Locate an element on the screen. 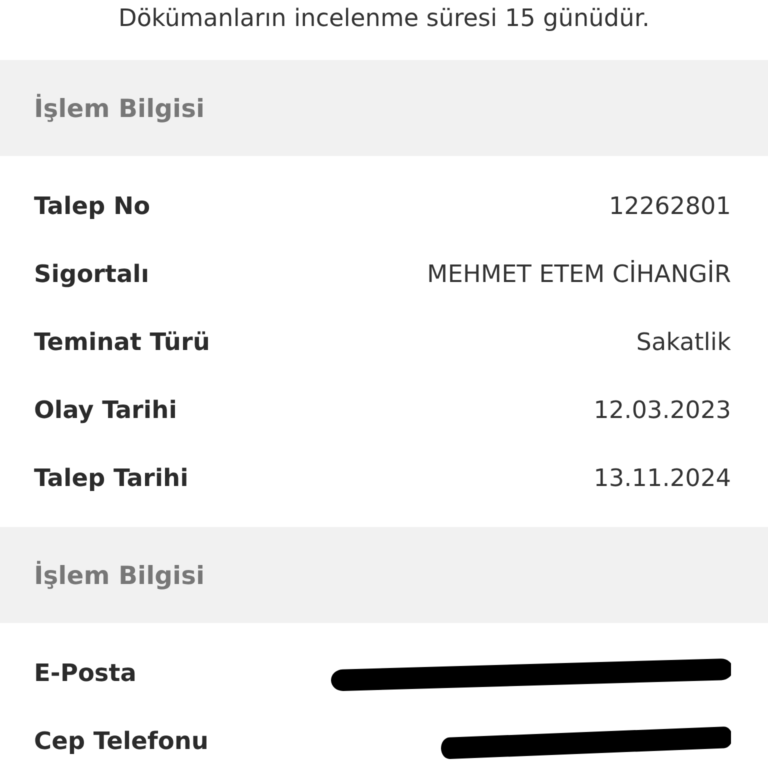 Image resolution: width=768 pixels, height=768 pixels. field-value: Sakatlik is located at coordinates (683, 342).